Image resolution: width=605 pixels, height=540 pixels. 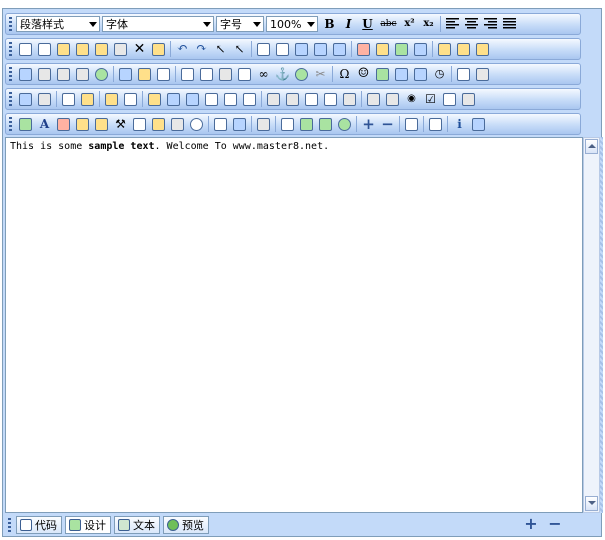 I want to click on insert-button-button, so click(x=350, y=99).